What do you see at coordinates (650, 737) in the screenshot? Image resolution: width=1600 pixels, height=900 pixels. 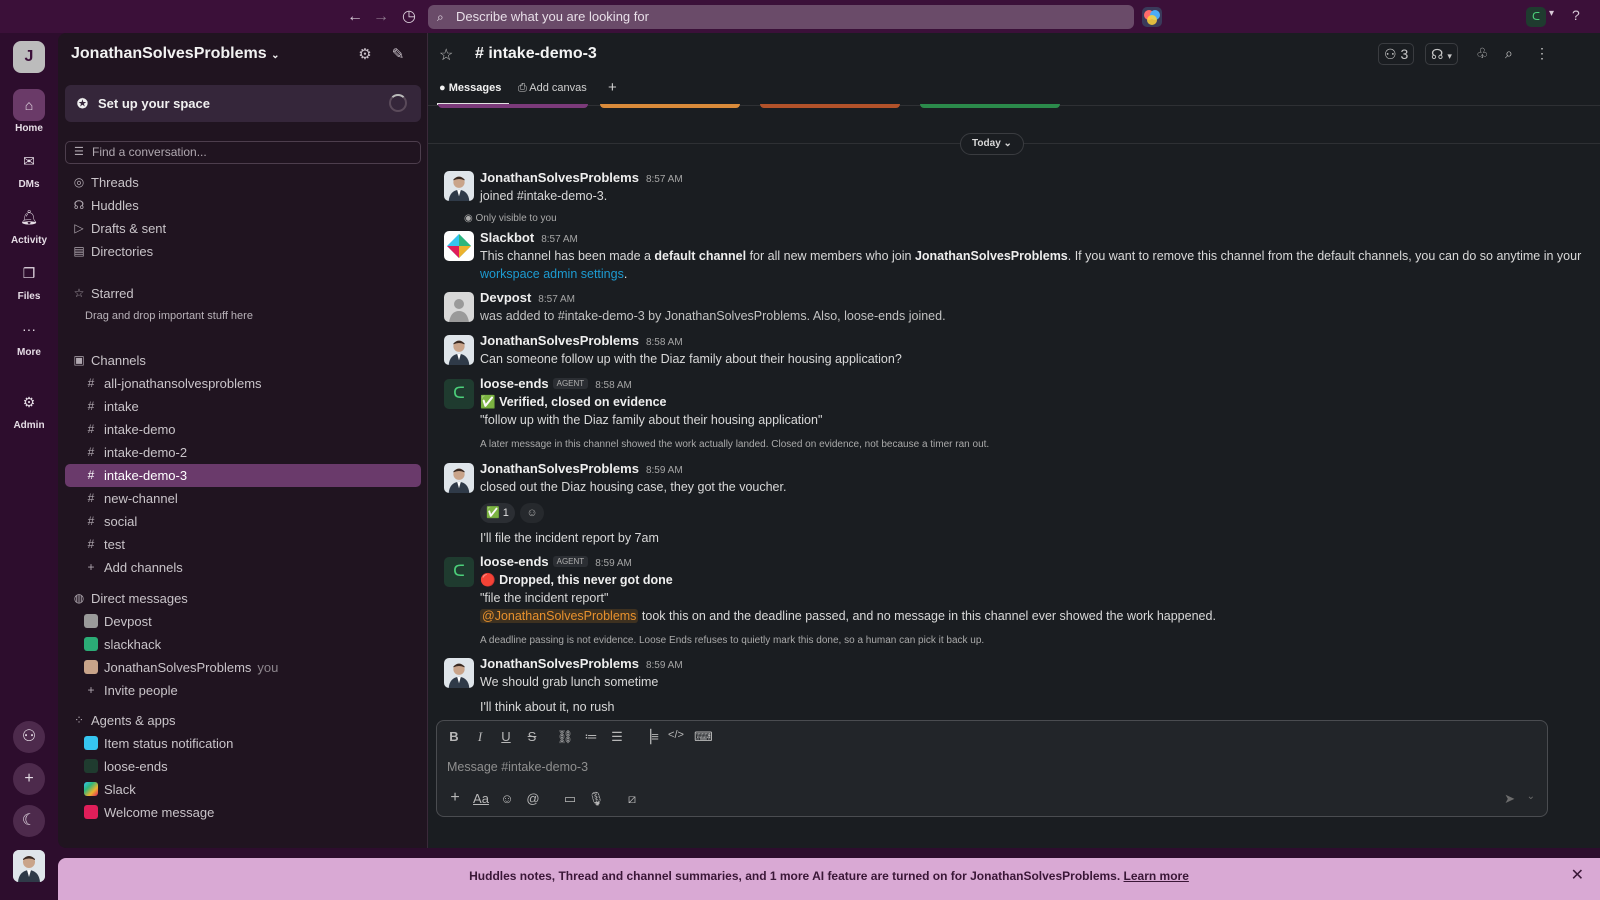 I see `blockquote-icon: ▕≡` at bounding box center [650, 737].